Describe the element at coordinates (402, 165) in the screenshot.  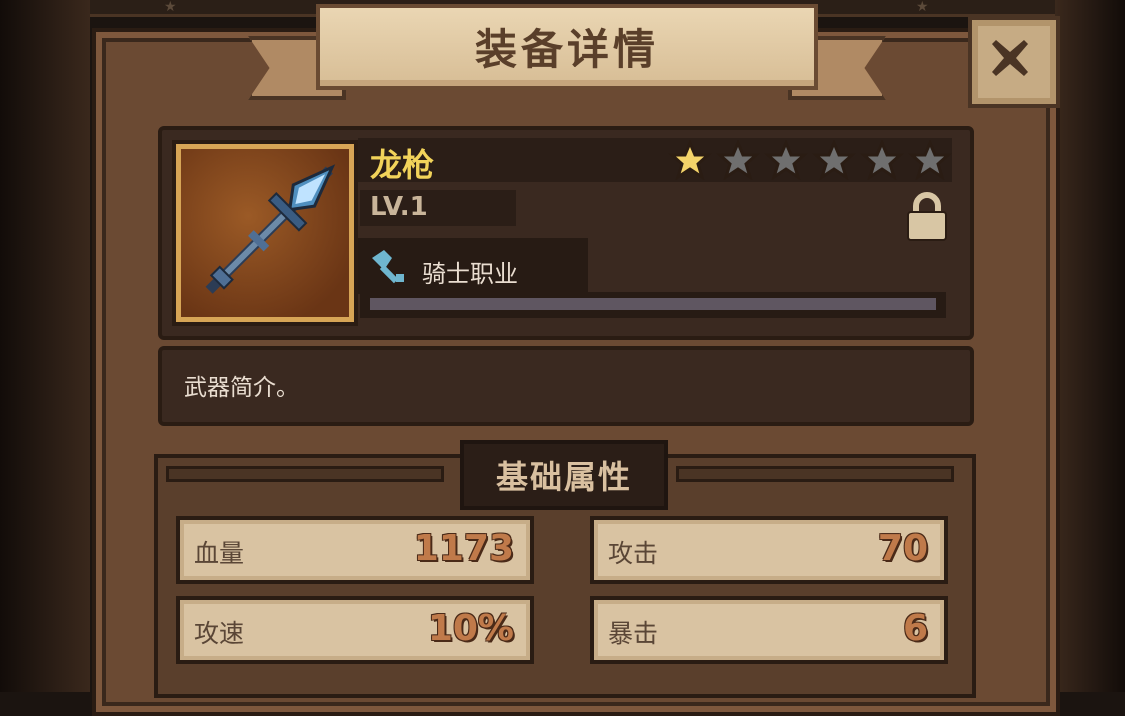
I see `item-name: 龙枪` at that location.